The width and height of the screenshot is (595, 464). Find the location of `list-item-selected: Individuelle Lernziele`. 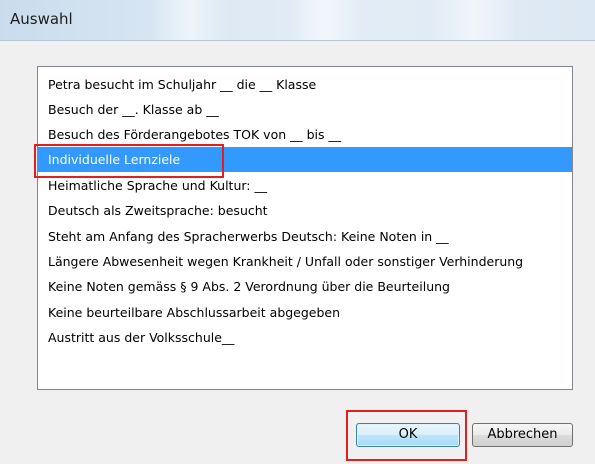

list-item-selected: Individuelle Lernziele is located at coordinates (305, 159).